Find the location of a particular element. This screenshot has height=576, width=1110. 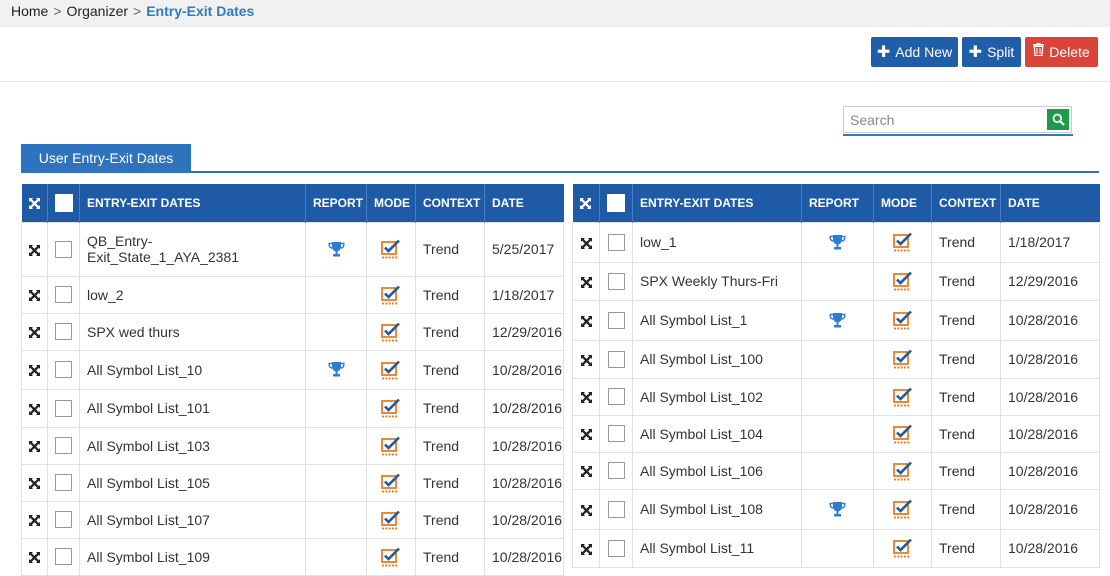

breadcrumb-organizer: Organizer is located at coordinates (97, 11).